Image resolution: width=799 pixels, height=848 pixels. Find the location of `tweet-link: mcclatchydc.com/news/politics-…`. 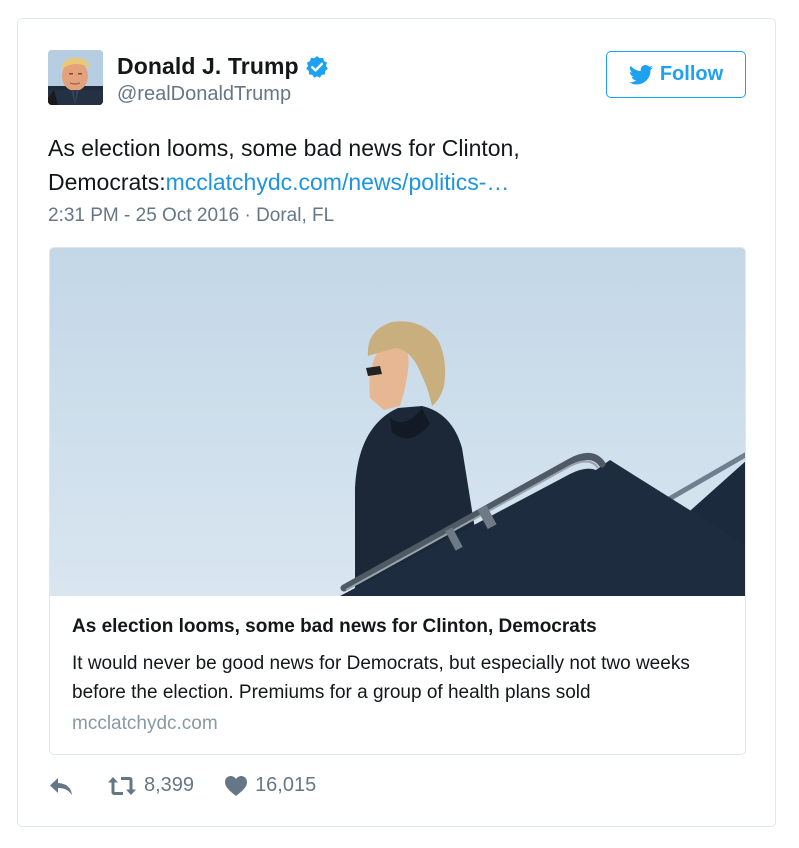

tweet-link: mcclatchydc.com/news/politics-… is located at coordinates (338, 182).